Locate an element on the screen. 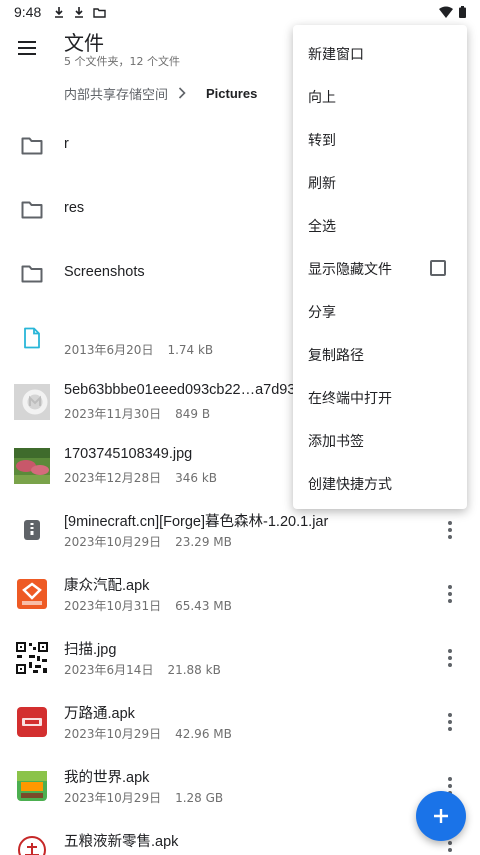  breadcrumb: 内部共享存储空间 Pictures is located at coordinates (160, 93).